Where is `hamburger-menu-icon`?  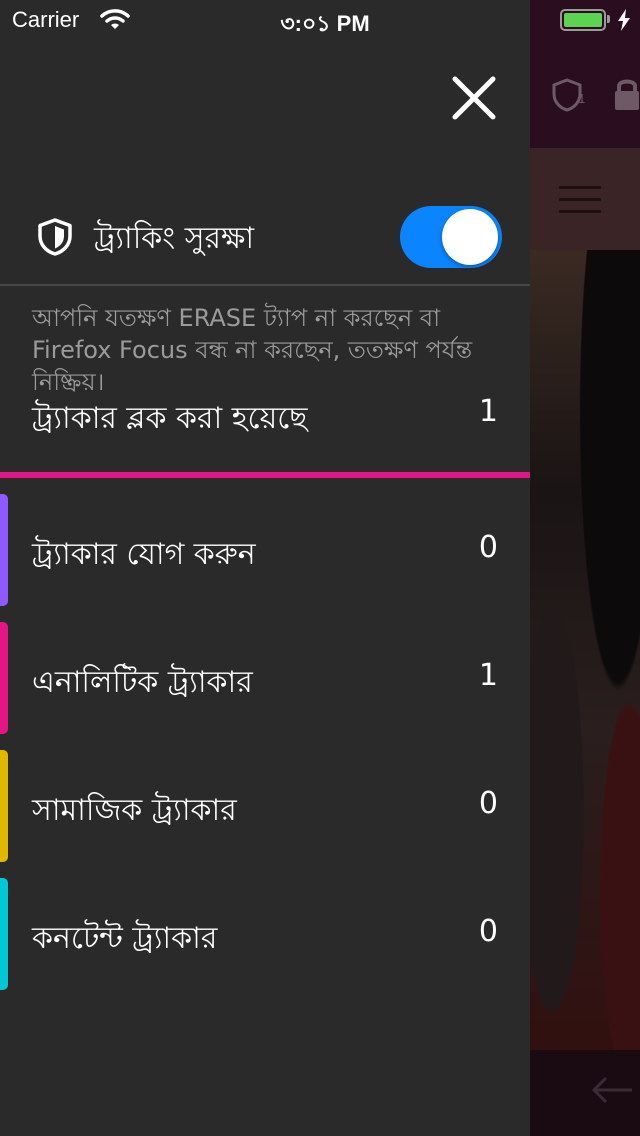 hamburger-menu-icon is located at coordinates (580, 204).